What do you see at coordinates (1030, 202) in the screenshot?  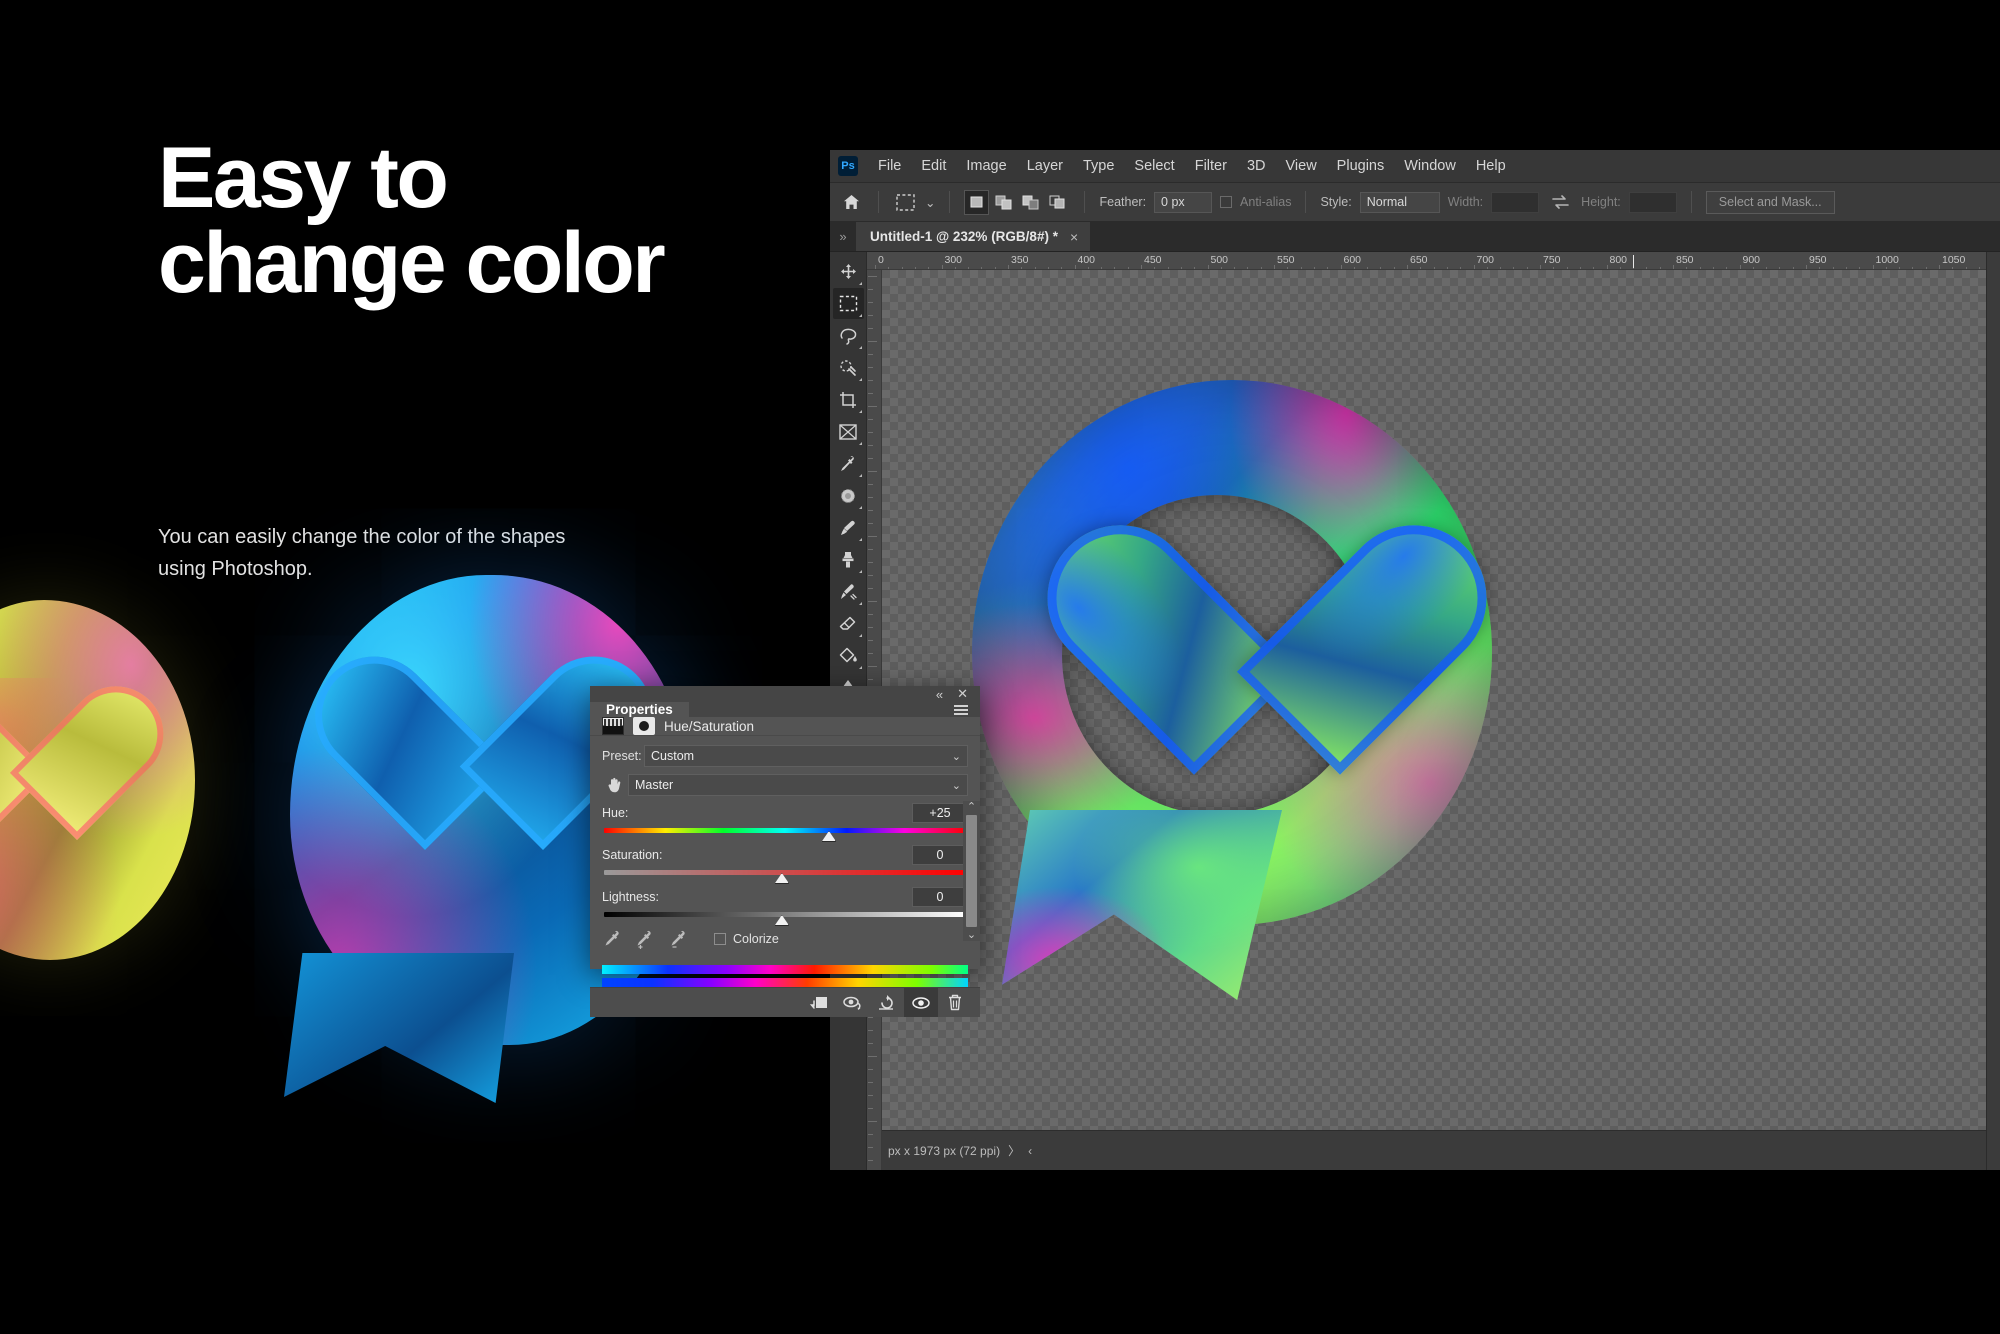 I see `subtract-from-selection-button` at bounding box center [1030, 202].